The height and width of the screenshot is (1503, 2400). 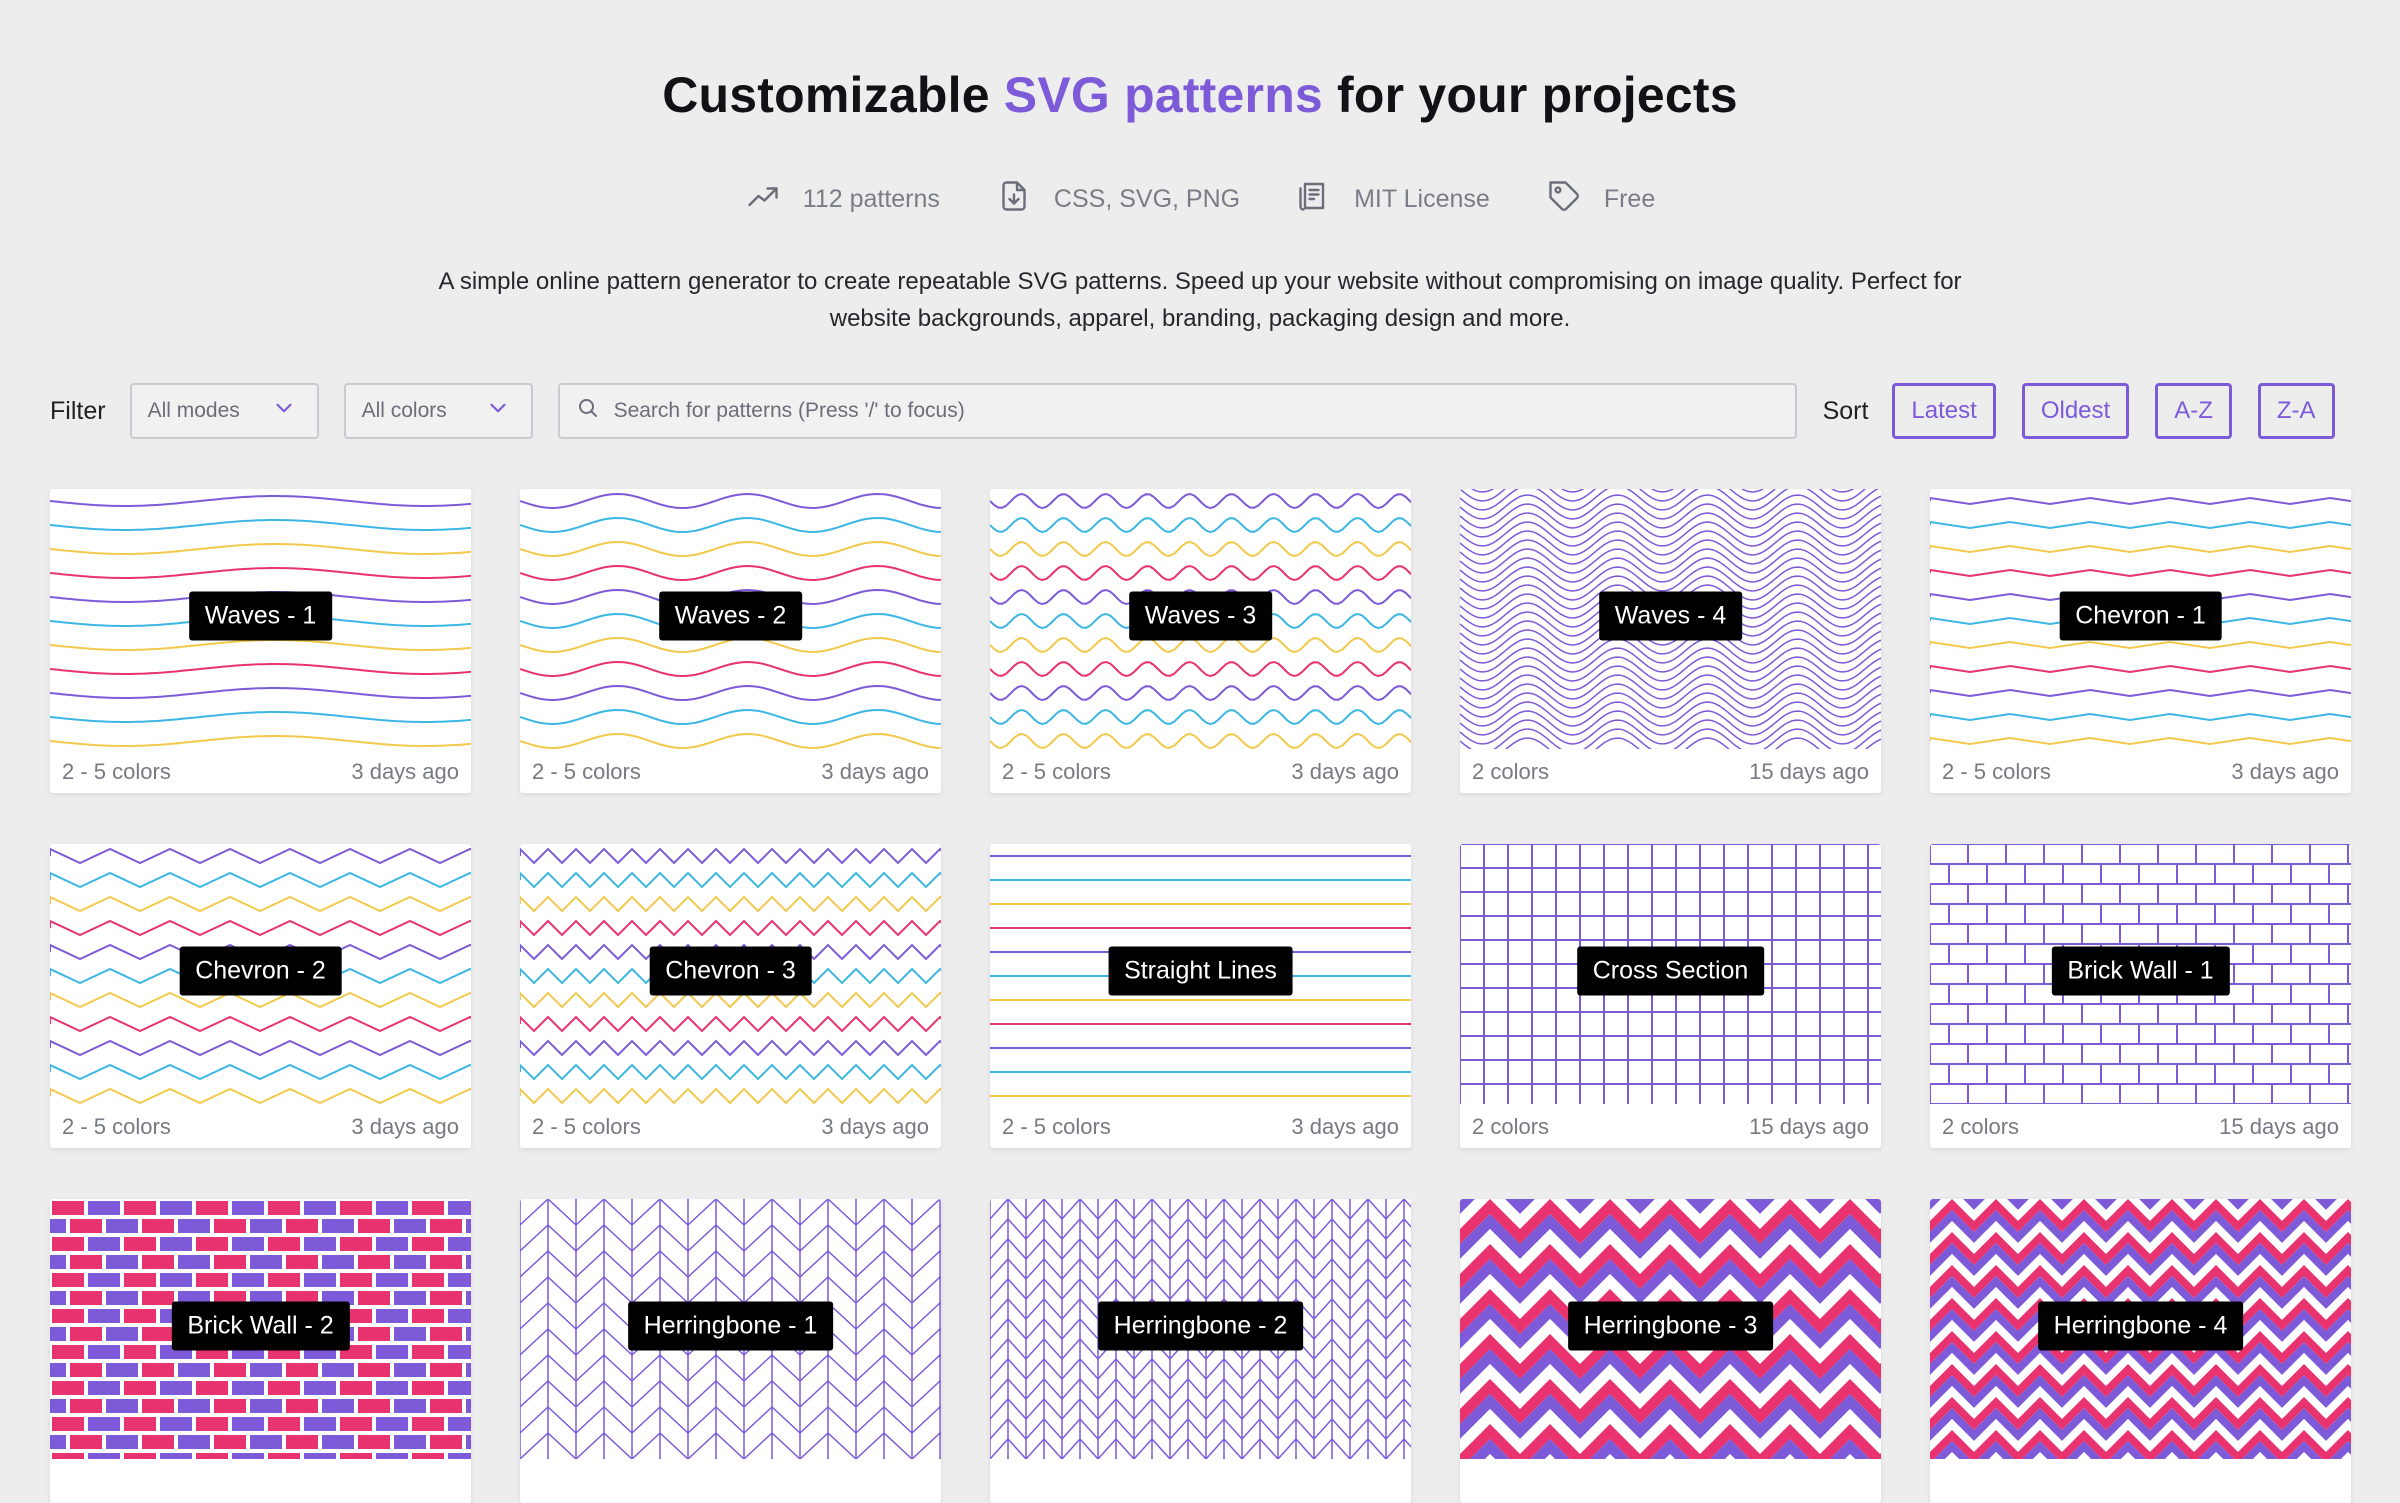 I want to click on sort-latest-button: Latest, so click(x=1944, y=411).